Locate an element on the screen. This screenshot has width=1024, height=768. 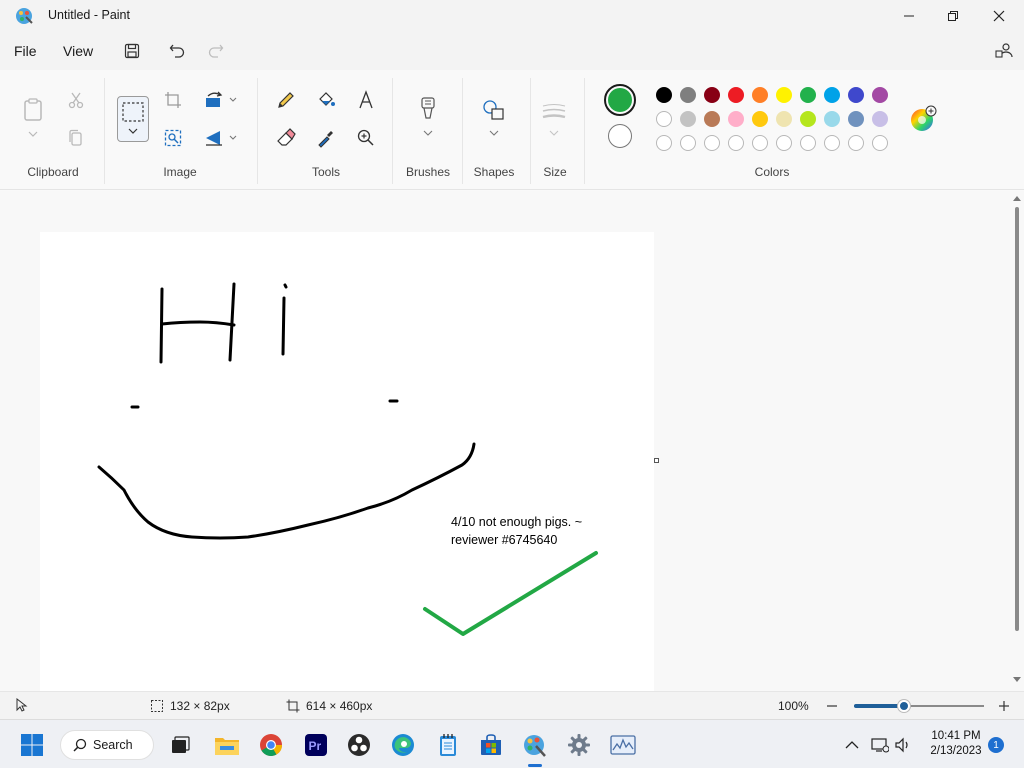
premiere-pro-icon: Pr is located at coordinates (316, 745).